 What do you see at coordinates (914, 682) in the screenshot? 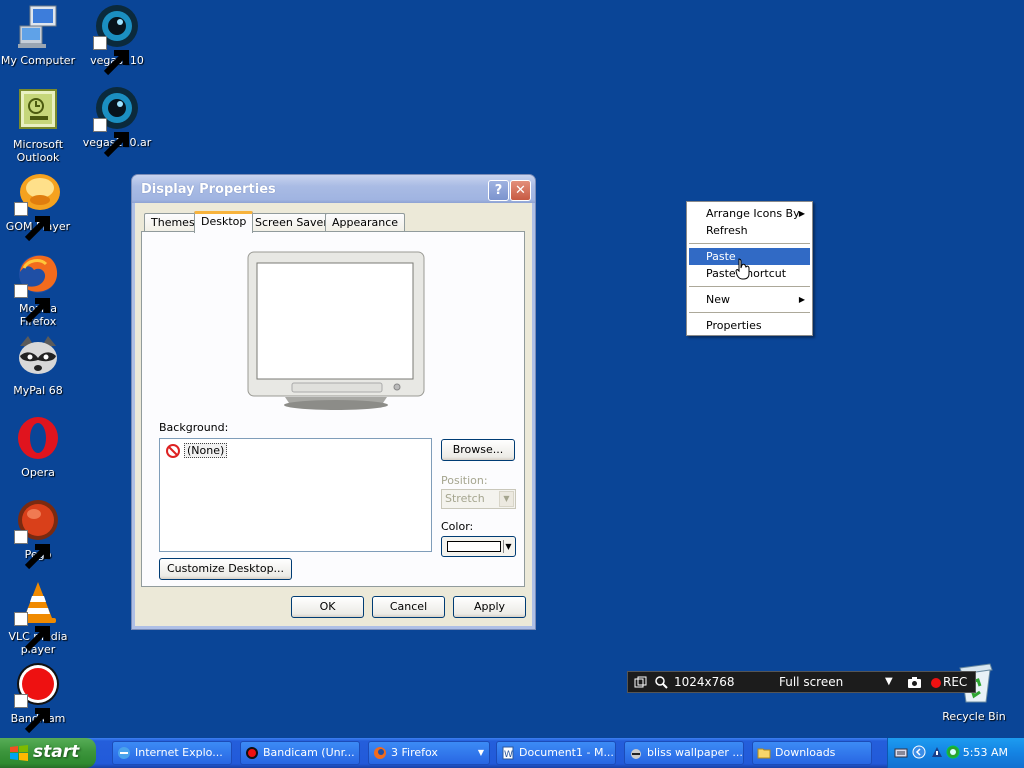
I see `camera-icon` at bounding box center [914, 682].